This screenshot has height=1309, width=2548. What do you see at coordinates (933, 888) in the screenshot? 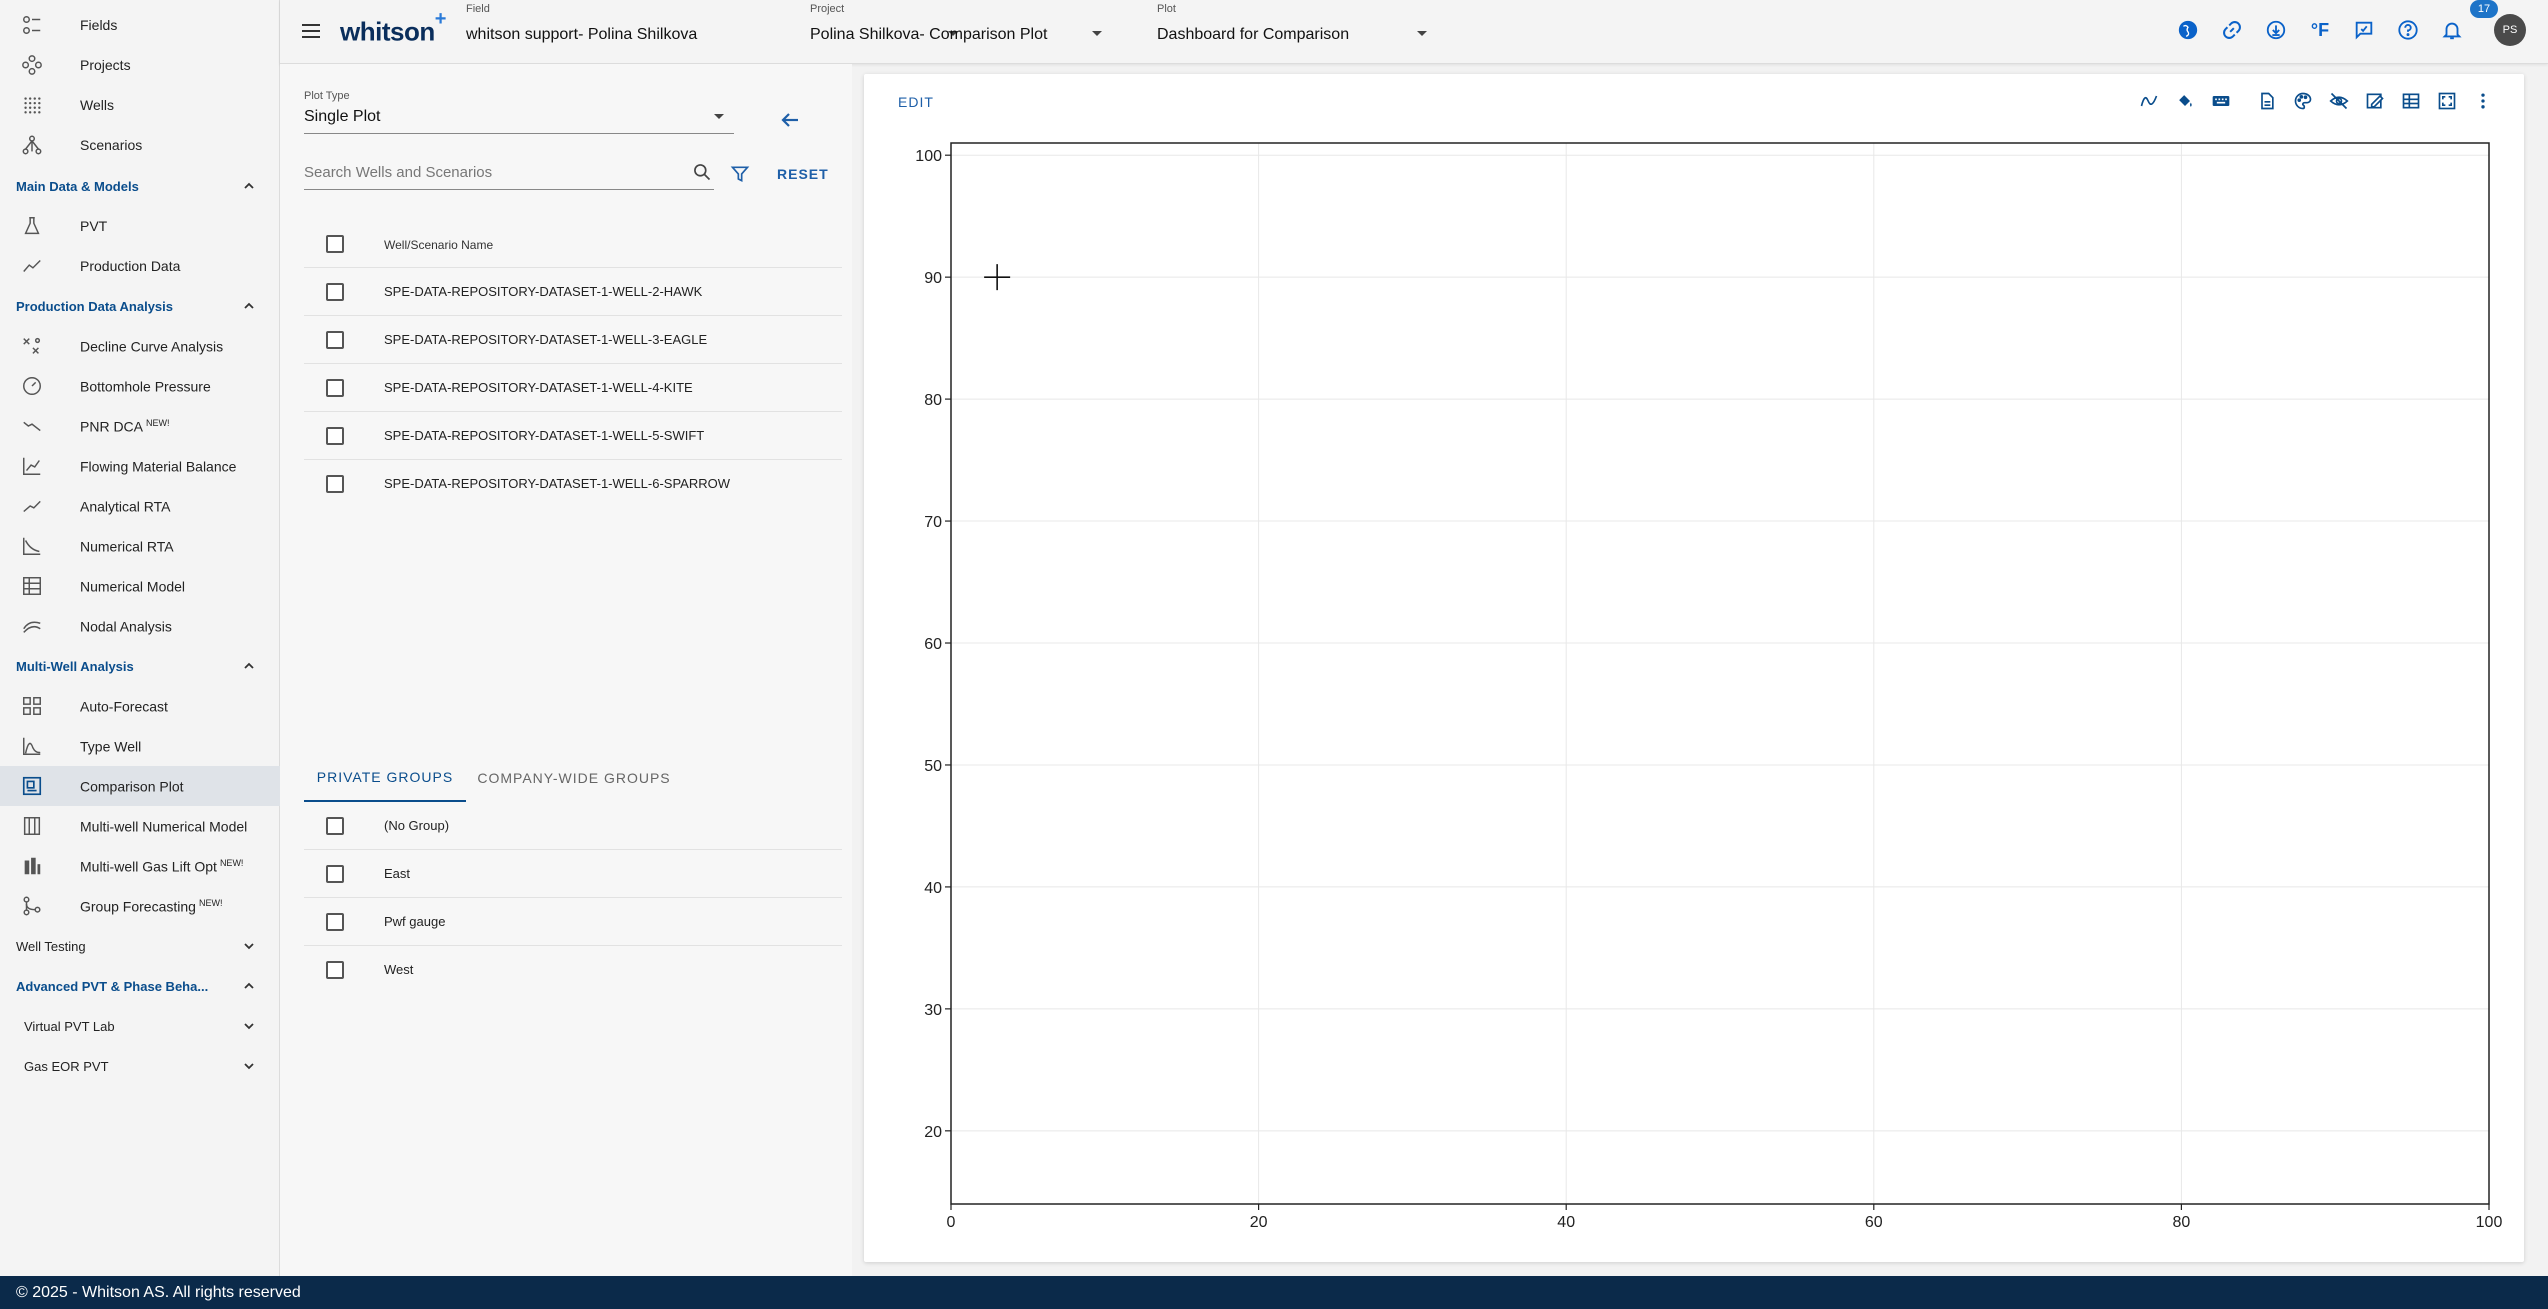
I see `y-tick-label: 40` at bounding box center [933, 888].